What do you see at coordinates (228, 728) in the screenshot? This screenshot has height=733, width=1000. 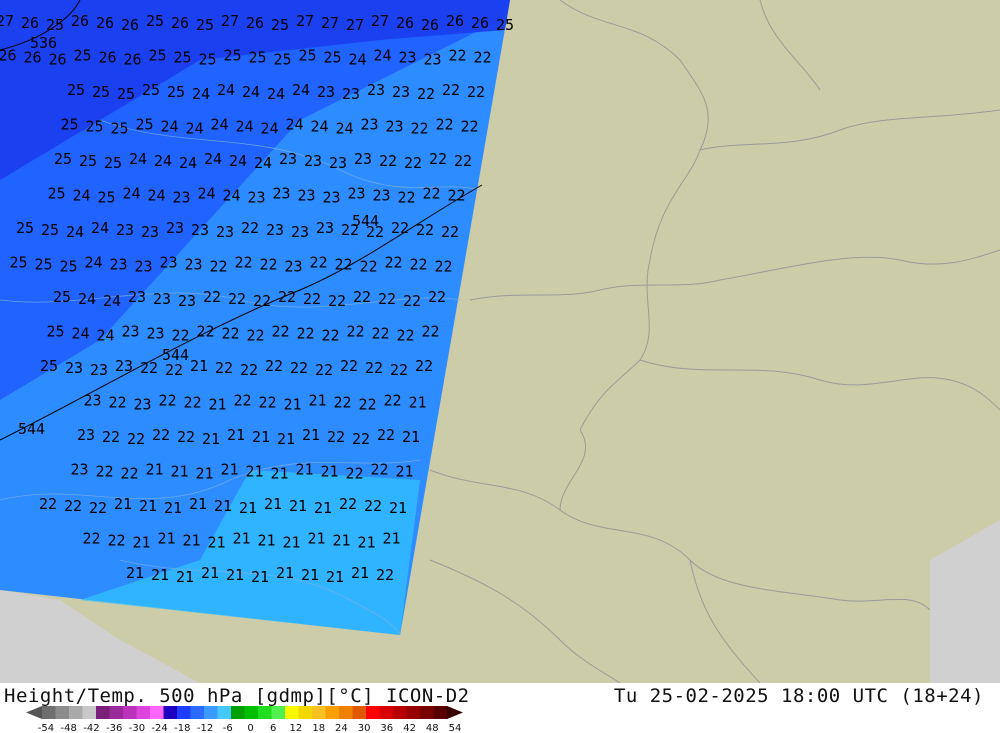 I see `legend-tick-label: -6` at bounding box center [228, 728].